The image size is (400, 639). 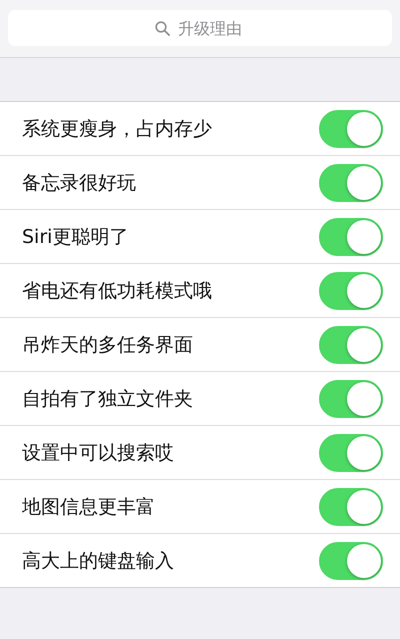 I want to click on row-label: 系统更瘦身，占内存少, so click(x=117, y=129).